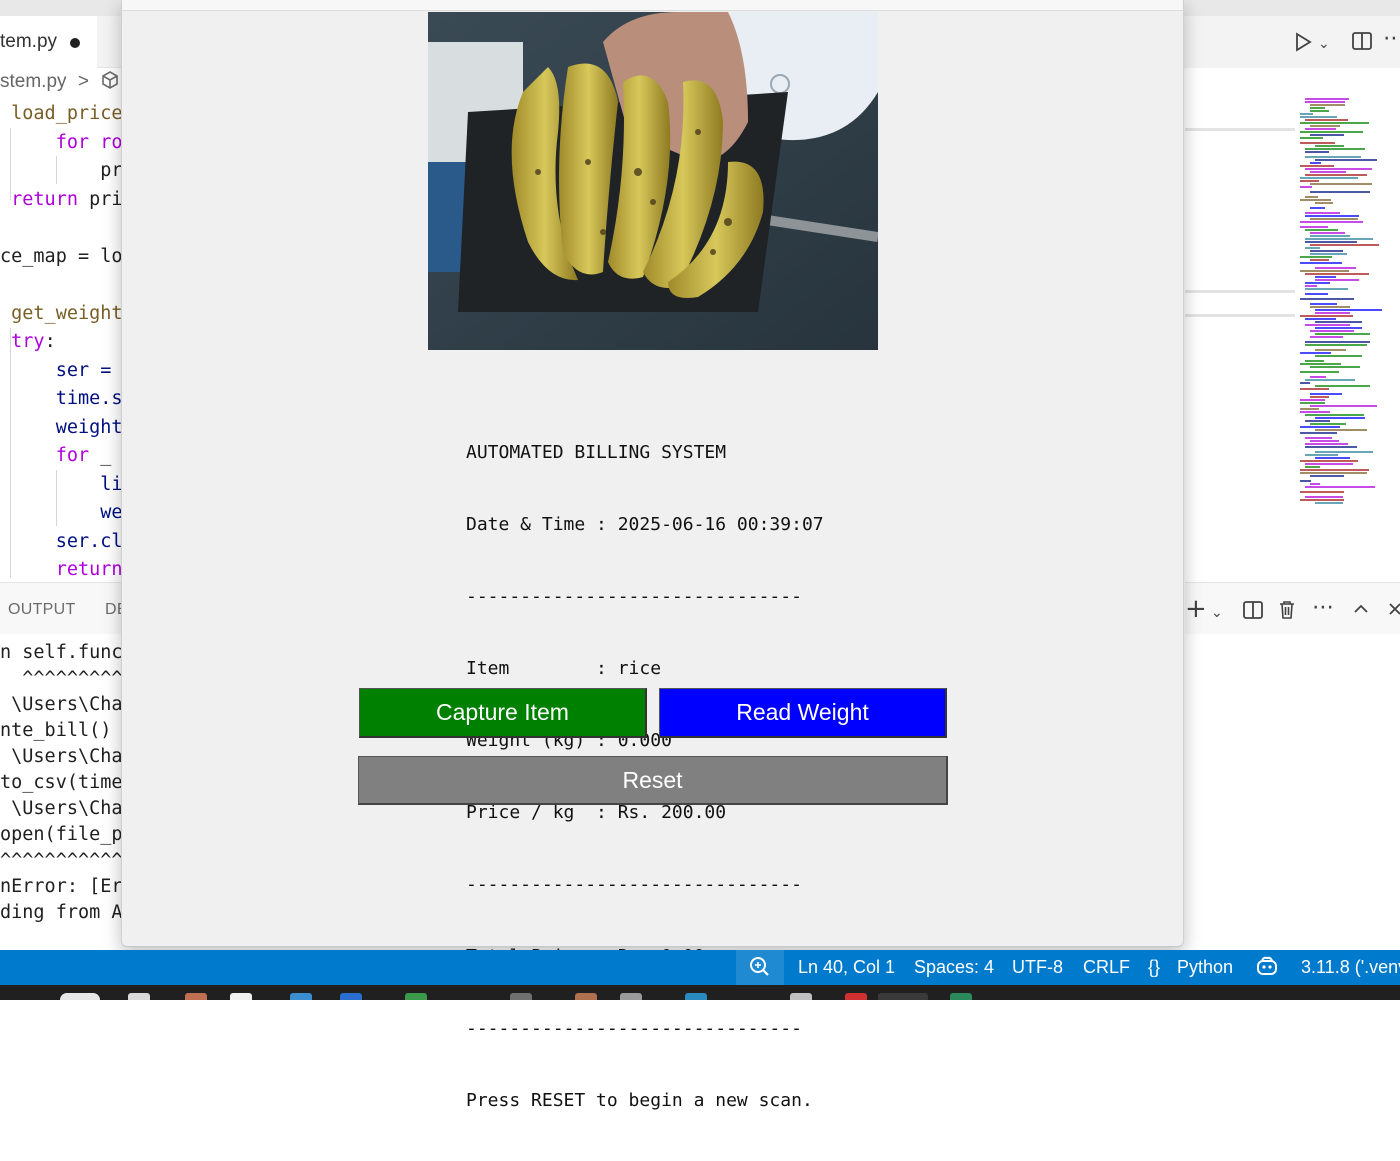 This screenshot has height=1161, width=1400. Describe the element at coordinates (42, 610) in the screenshot. I see `panel-tab-output: OUTPUT` at that location.